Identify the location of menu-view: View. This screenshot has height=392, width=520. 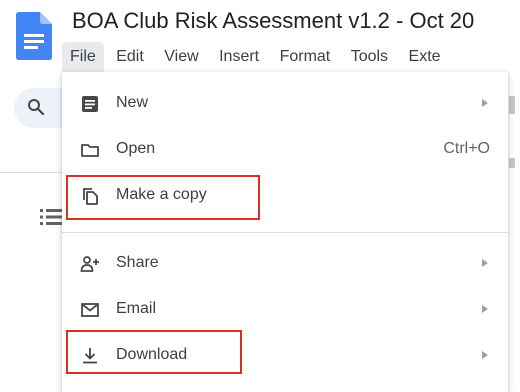
(181, 57).